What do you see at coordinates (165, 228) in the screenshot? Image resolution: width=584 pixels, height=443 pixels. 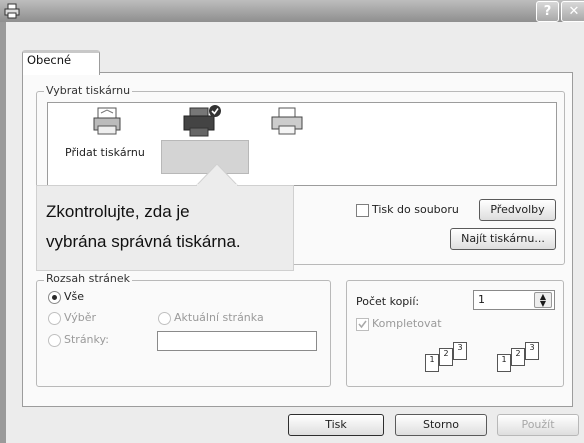 I see `callout-box` at bounding box center [165, 228].